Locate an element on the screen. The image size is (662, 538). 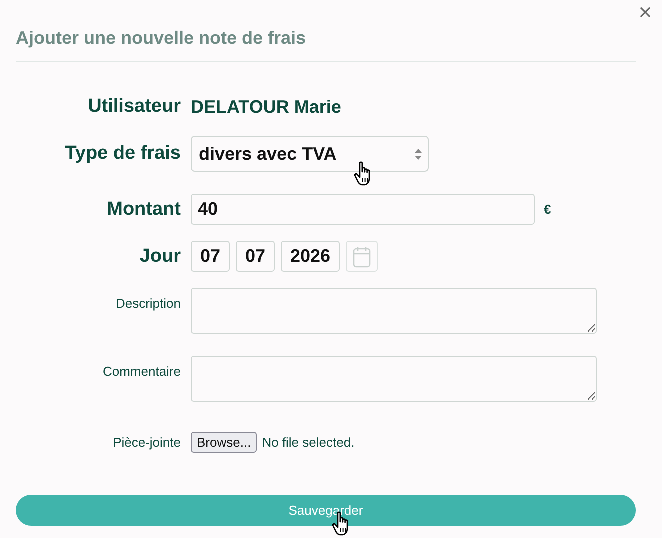
field-label: Utilisateur is located at coordinates (134, 107).